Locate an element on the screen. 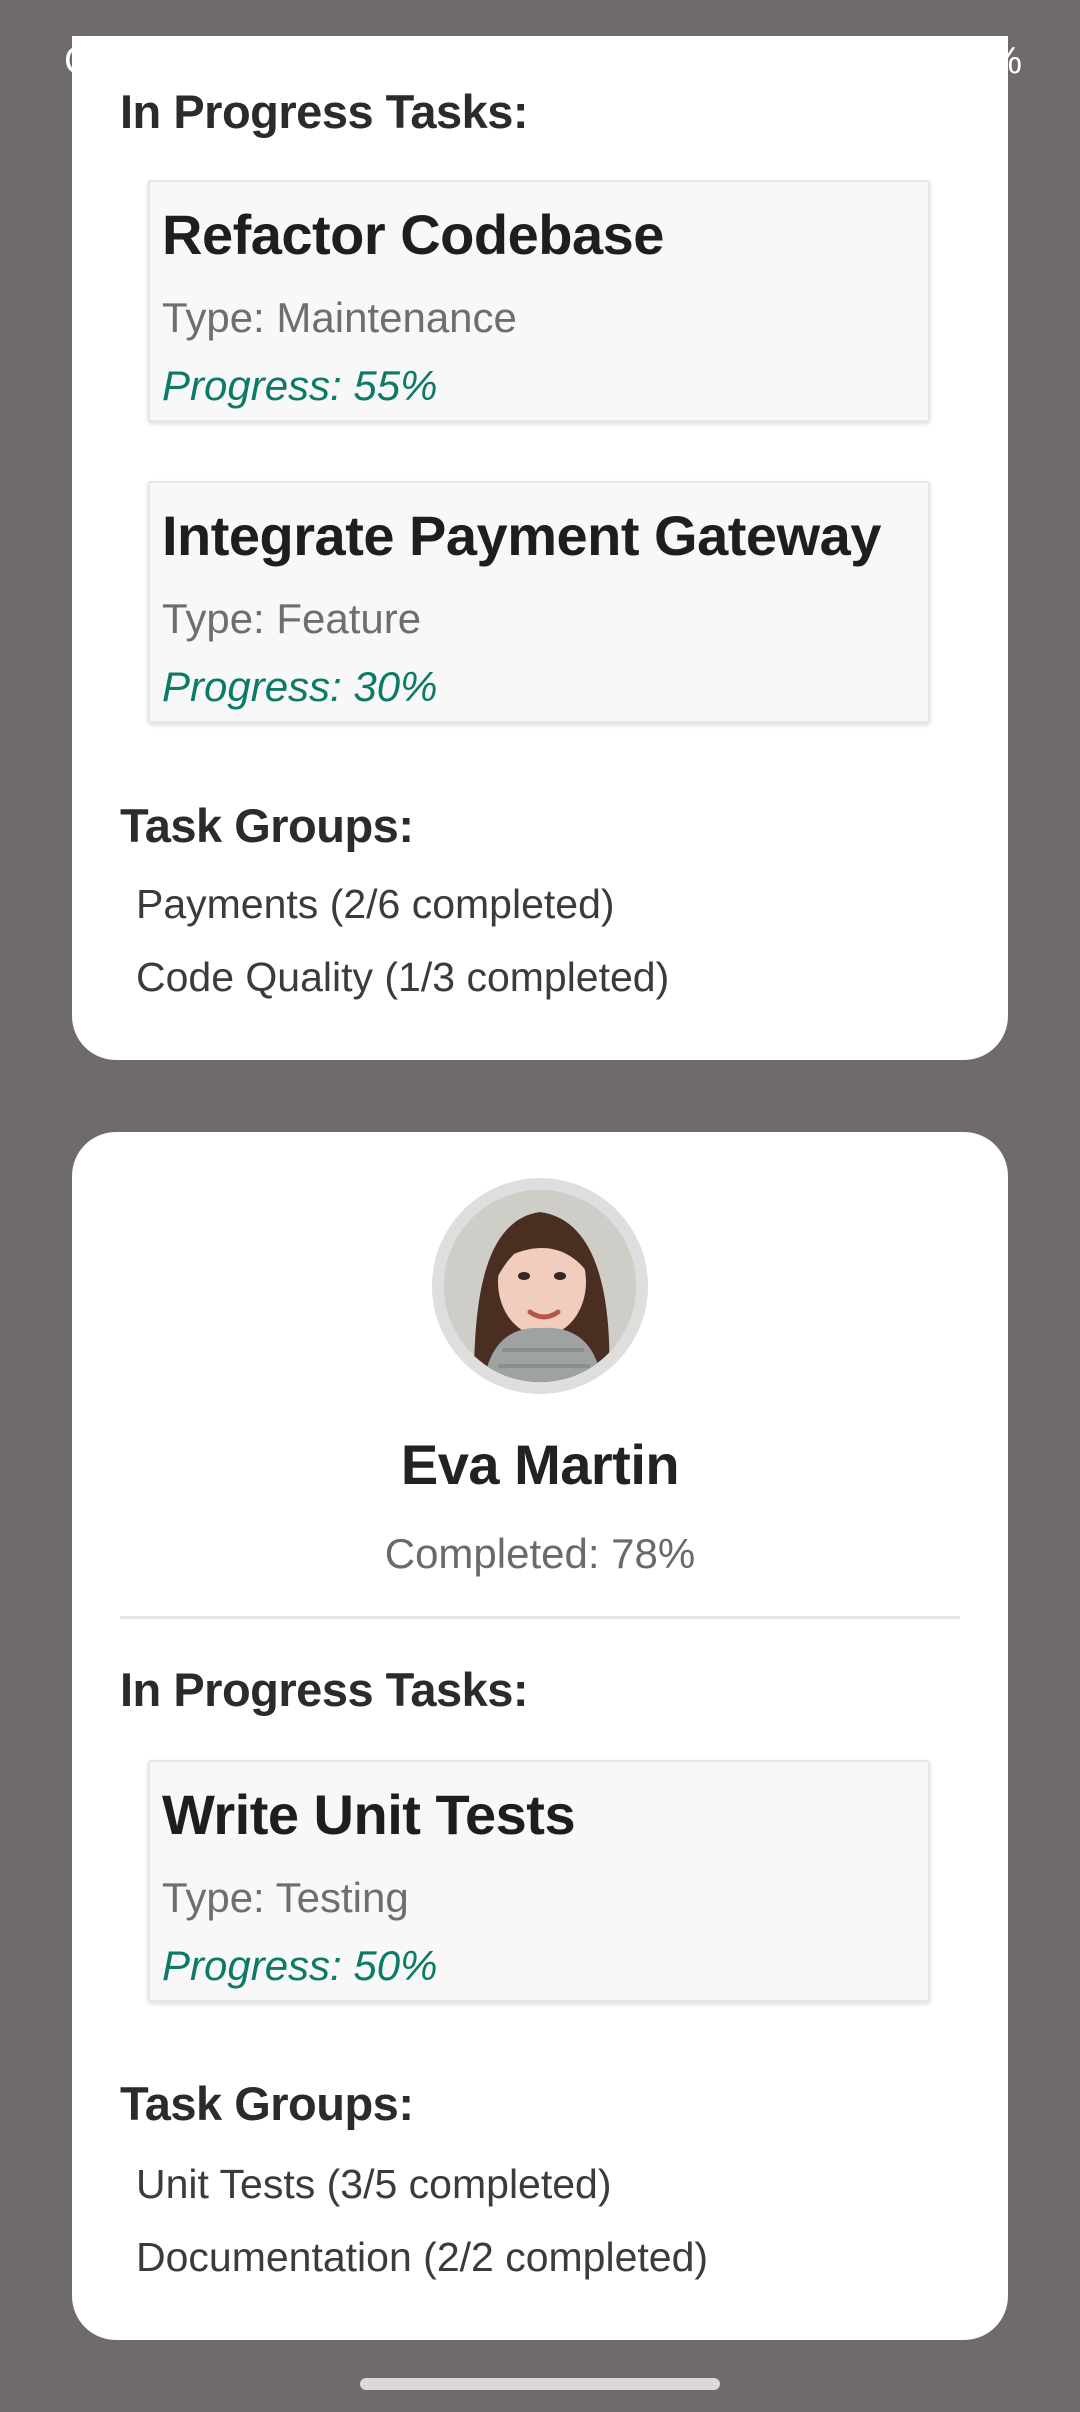  avatar-photo is located at coordinates (540, 1286).